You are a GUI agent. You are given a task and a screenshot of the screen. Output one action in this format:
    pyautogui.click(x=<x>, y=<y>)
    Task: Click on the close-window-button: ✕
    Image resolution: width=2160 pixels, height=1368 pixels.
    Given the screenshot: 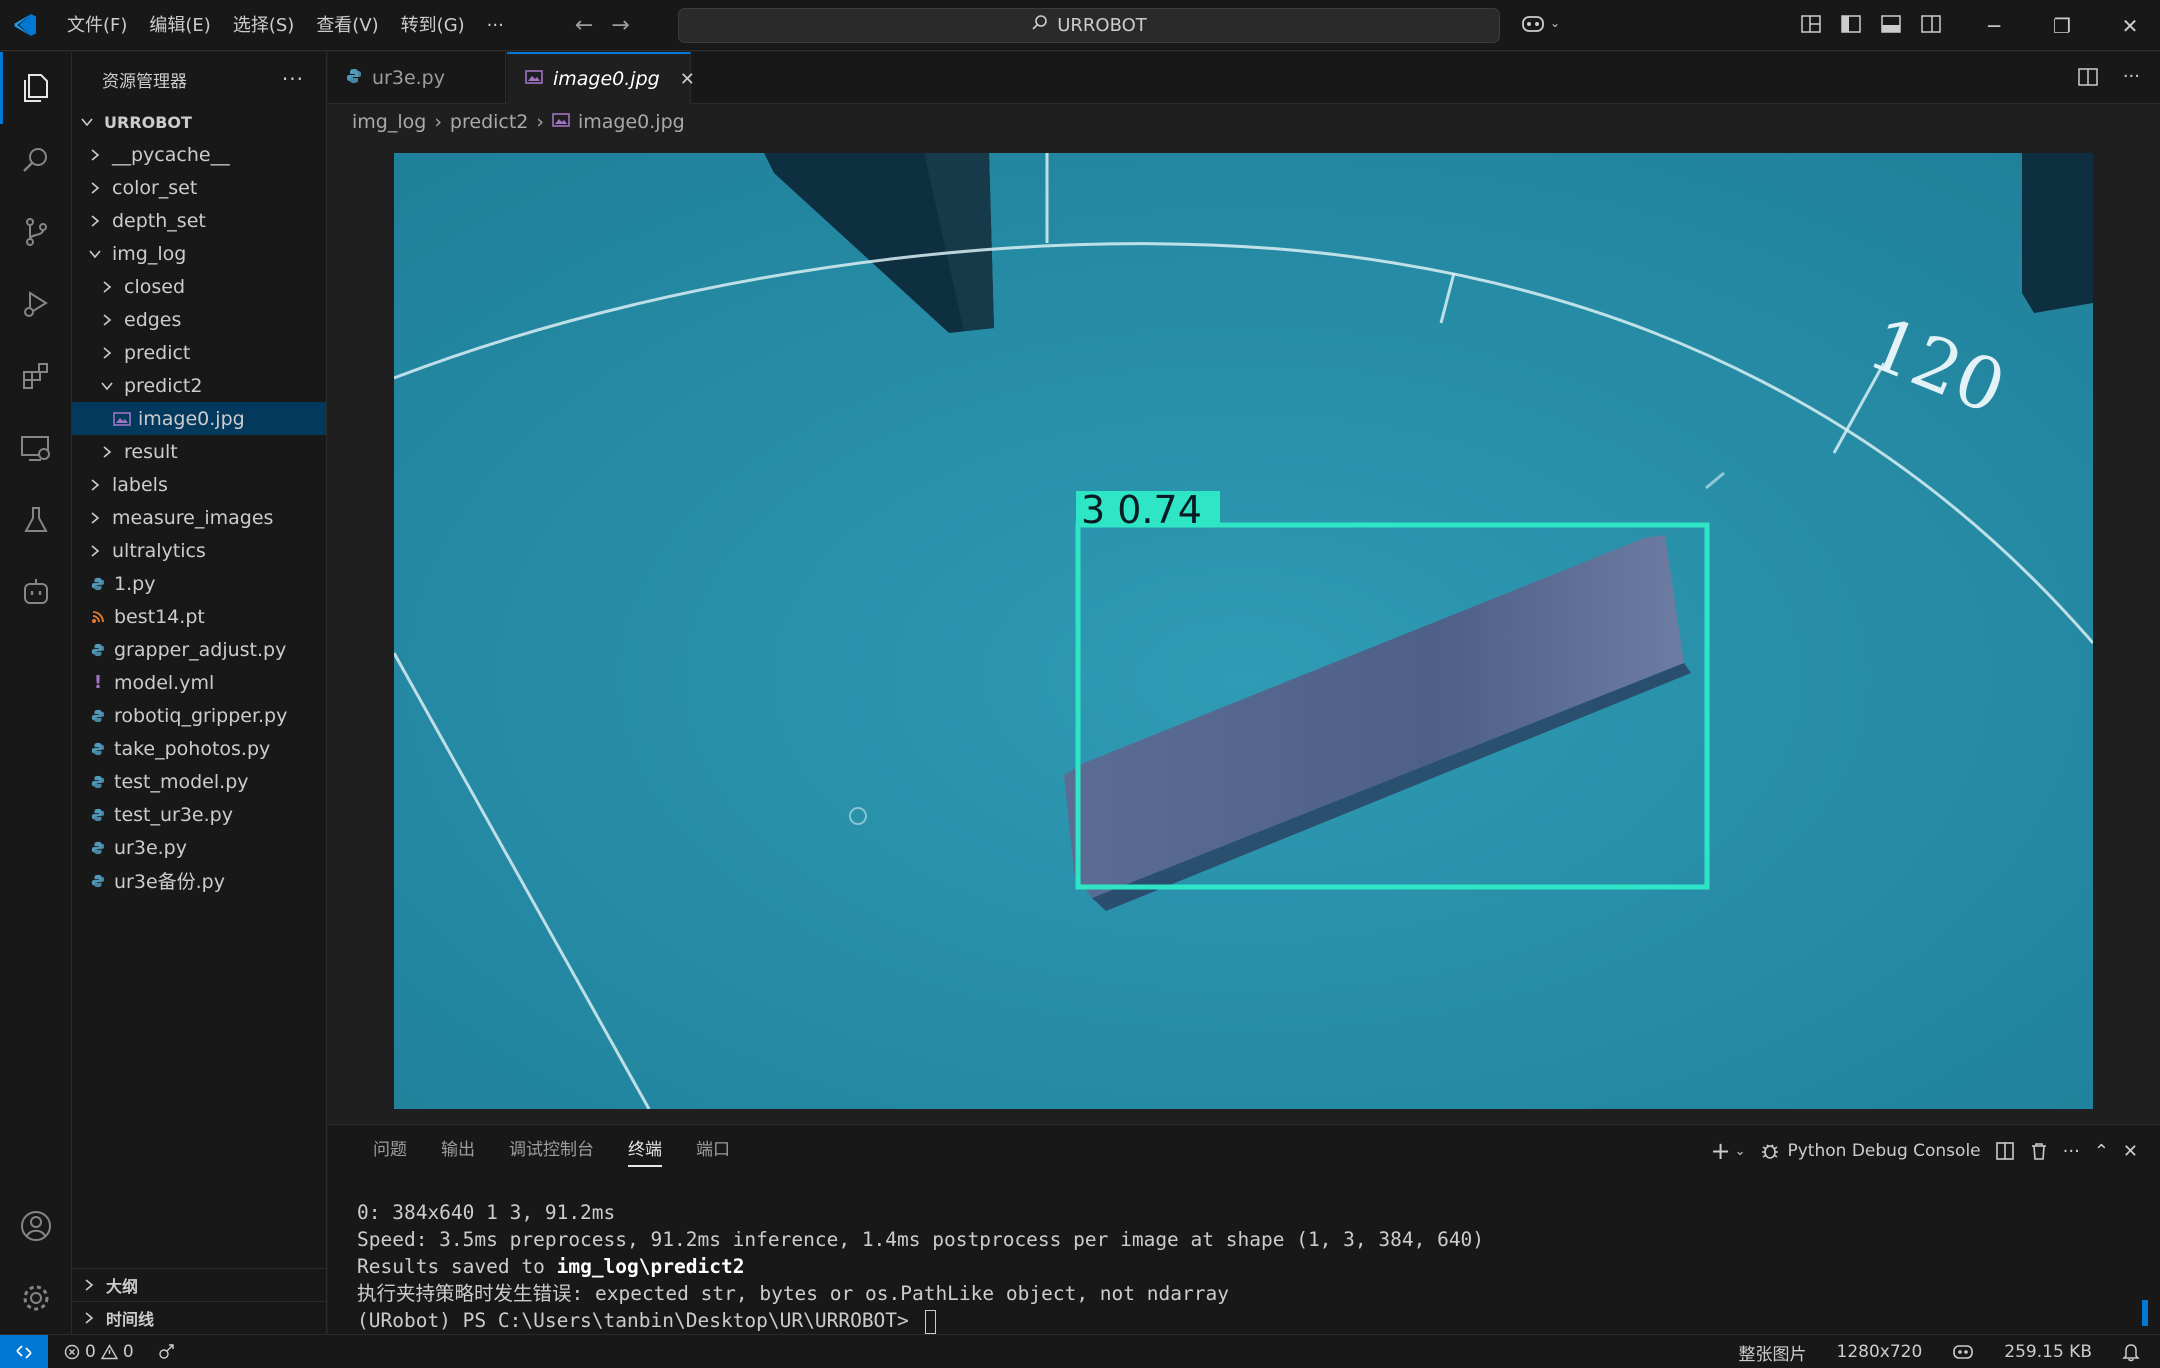 What is the action you would take?
    pyautogui.click(x=2128, y=25)
    